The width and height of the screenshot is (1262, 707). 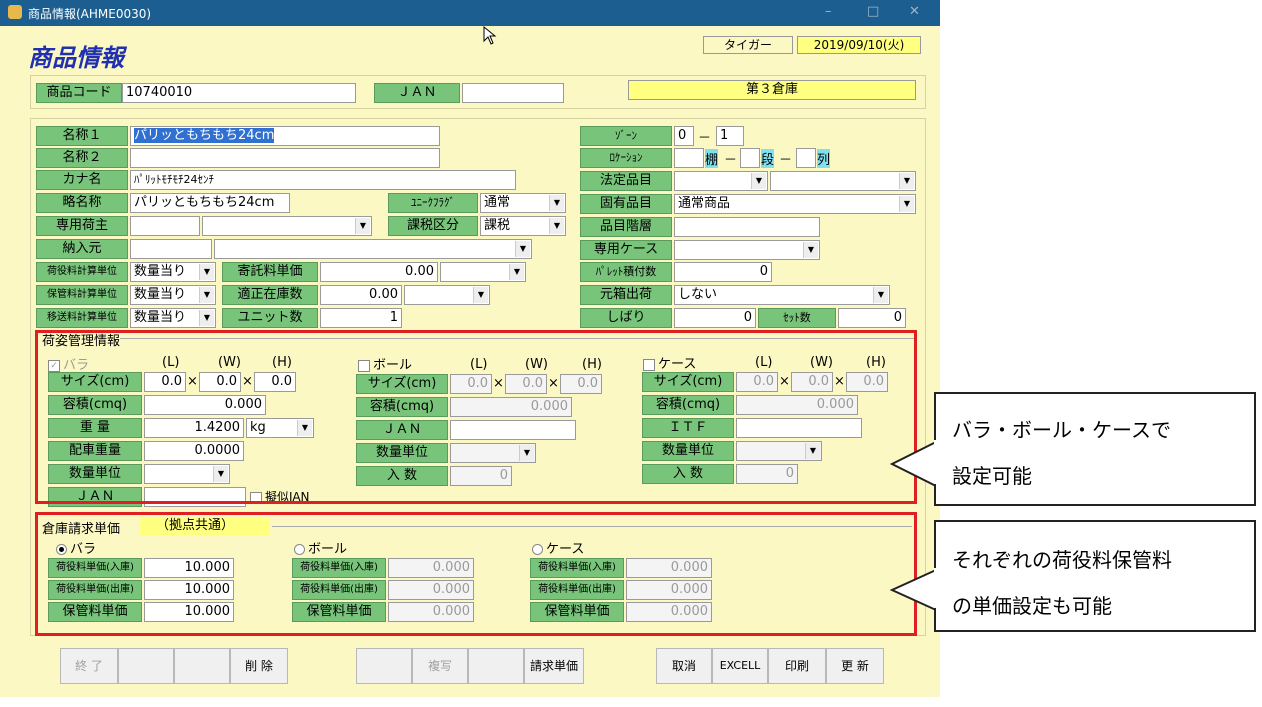 I want to click on set-count-label: ｾｯﾄ数, so click(x=797, y=318).